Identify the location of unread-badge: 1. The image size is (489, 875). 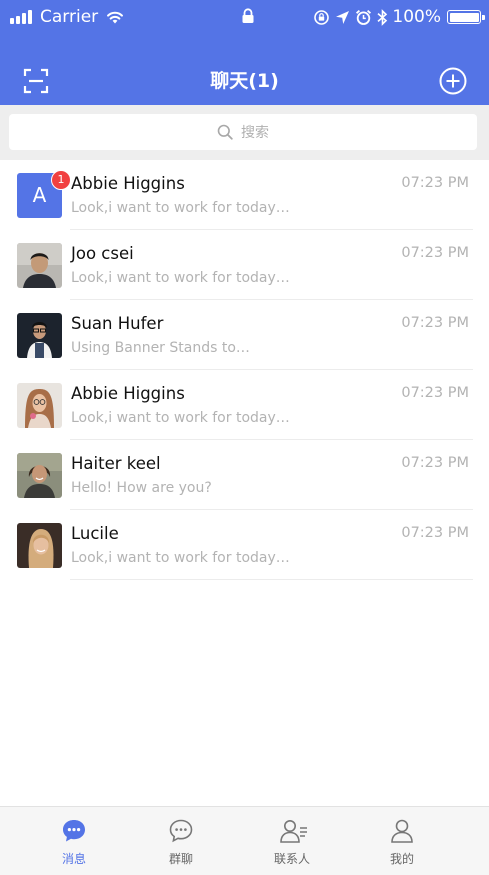
(61, 180).